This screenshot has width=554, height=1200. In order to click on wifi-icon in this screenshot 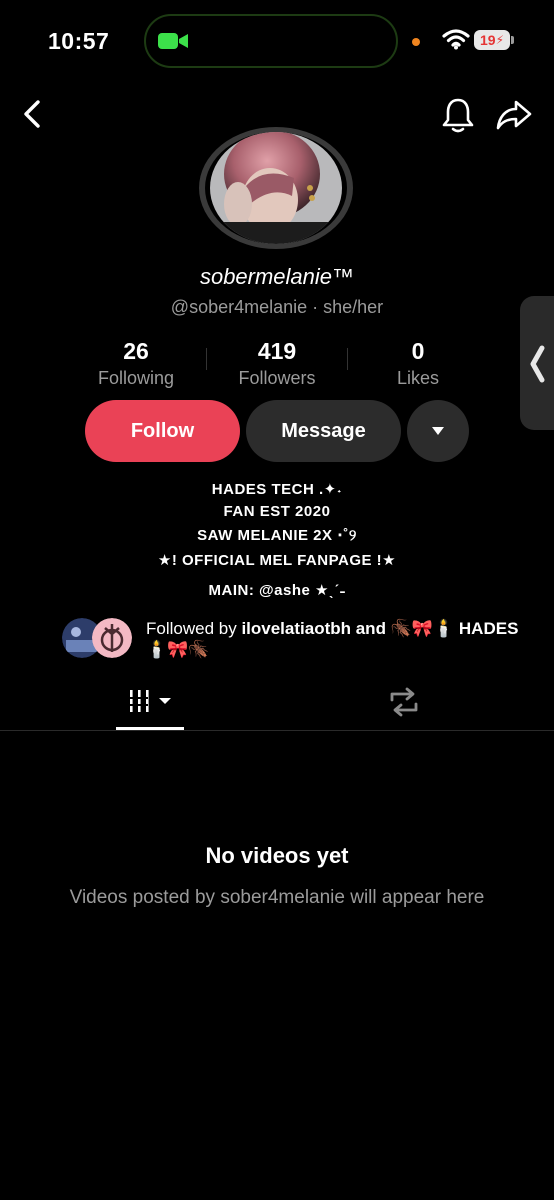, I will do `click(456, 39)`.